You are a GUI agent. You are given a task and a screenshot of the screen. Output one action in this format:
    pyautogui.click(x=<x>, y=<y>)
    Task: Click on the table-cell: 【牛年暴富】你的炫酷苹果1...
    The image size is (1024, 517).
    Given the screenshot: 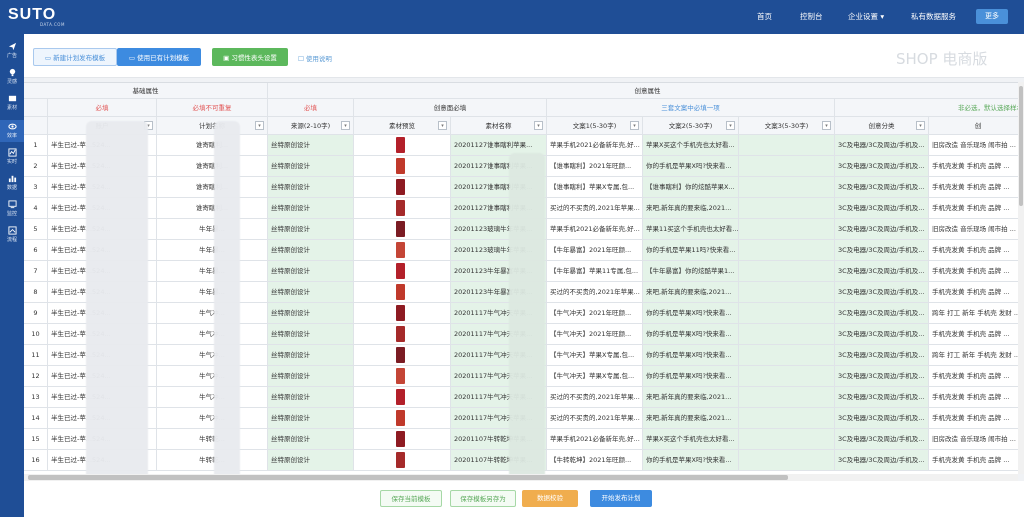 What is the action you would take?
    pyautogui.click(x=691, y=271)
    